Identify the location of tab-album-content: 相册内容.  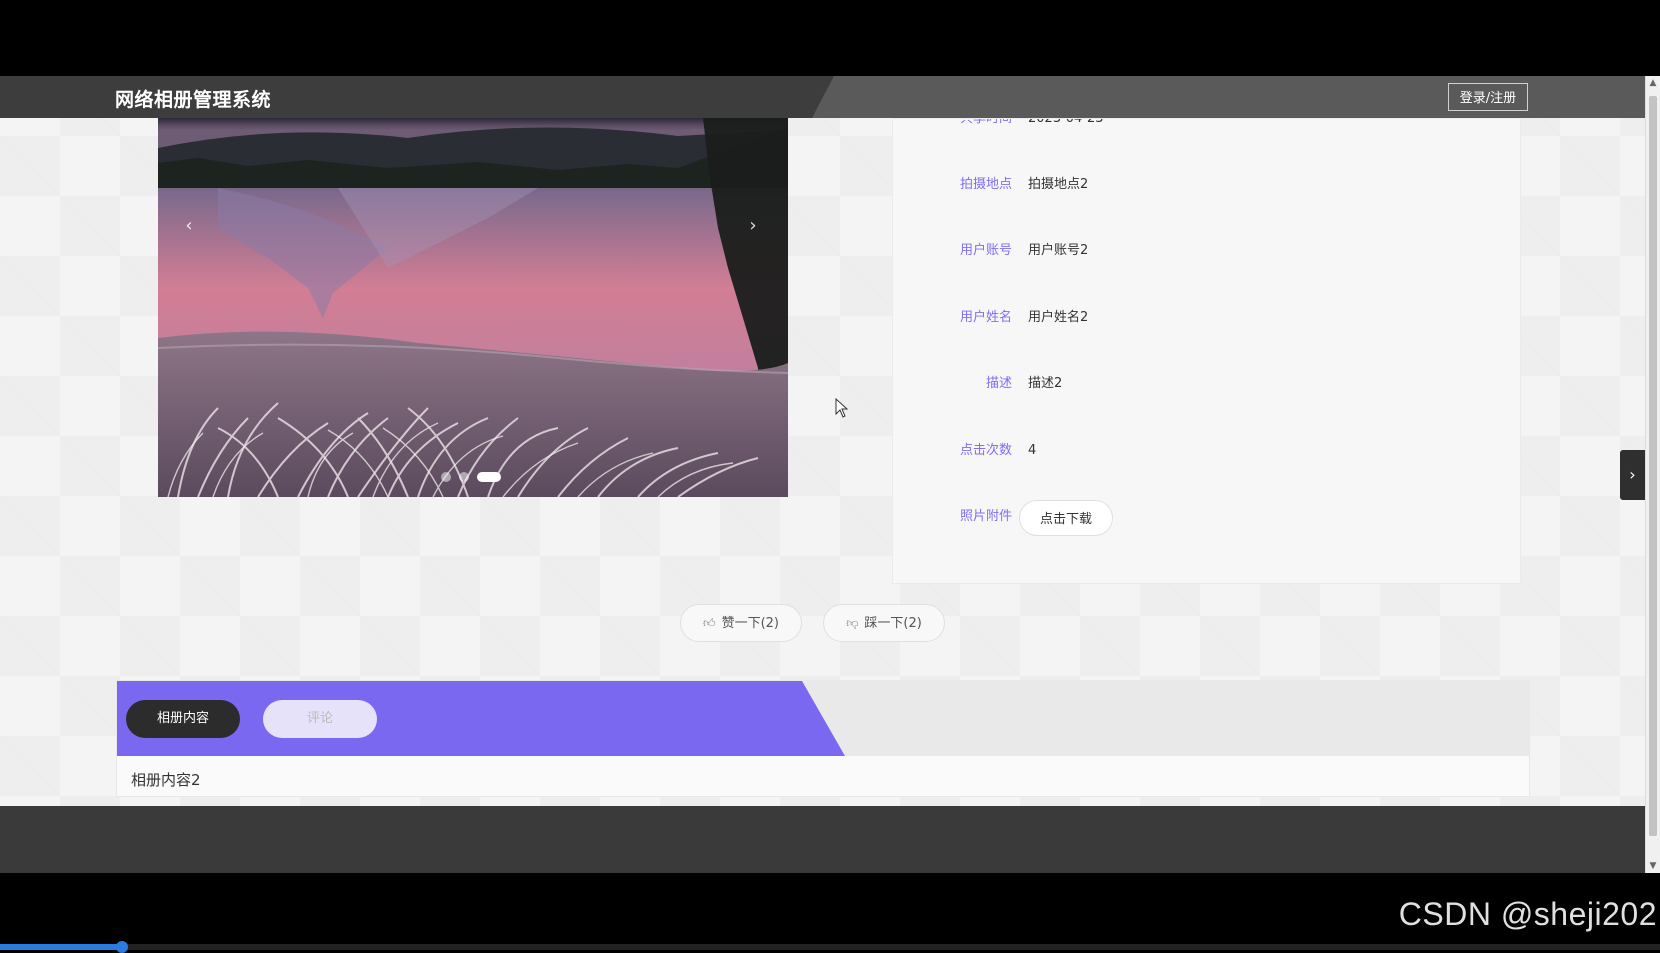
(183, 719).